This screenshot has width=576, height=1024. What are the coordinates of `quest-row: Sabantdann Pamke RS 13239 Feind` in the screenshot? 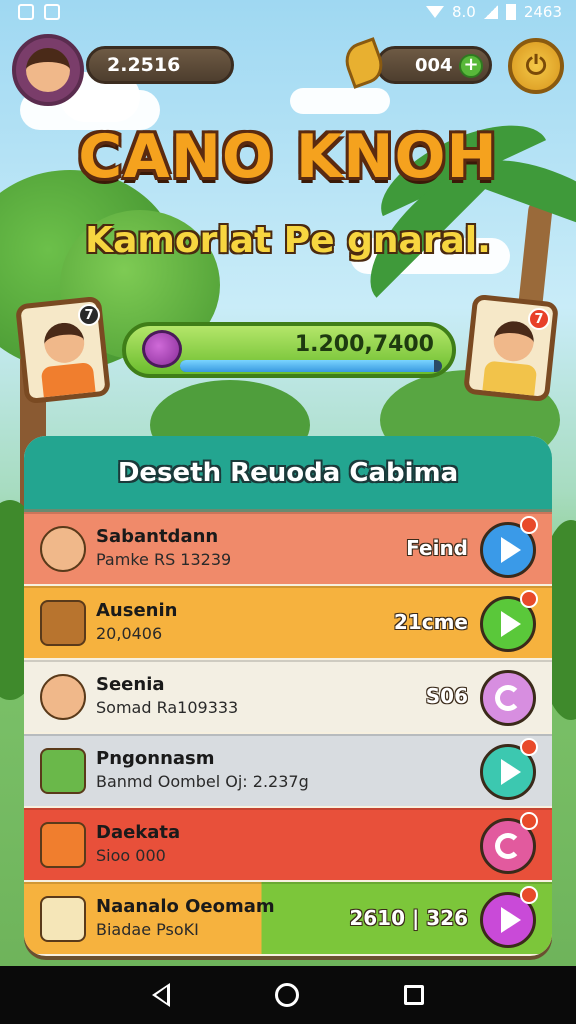 It's located at (288, 548).